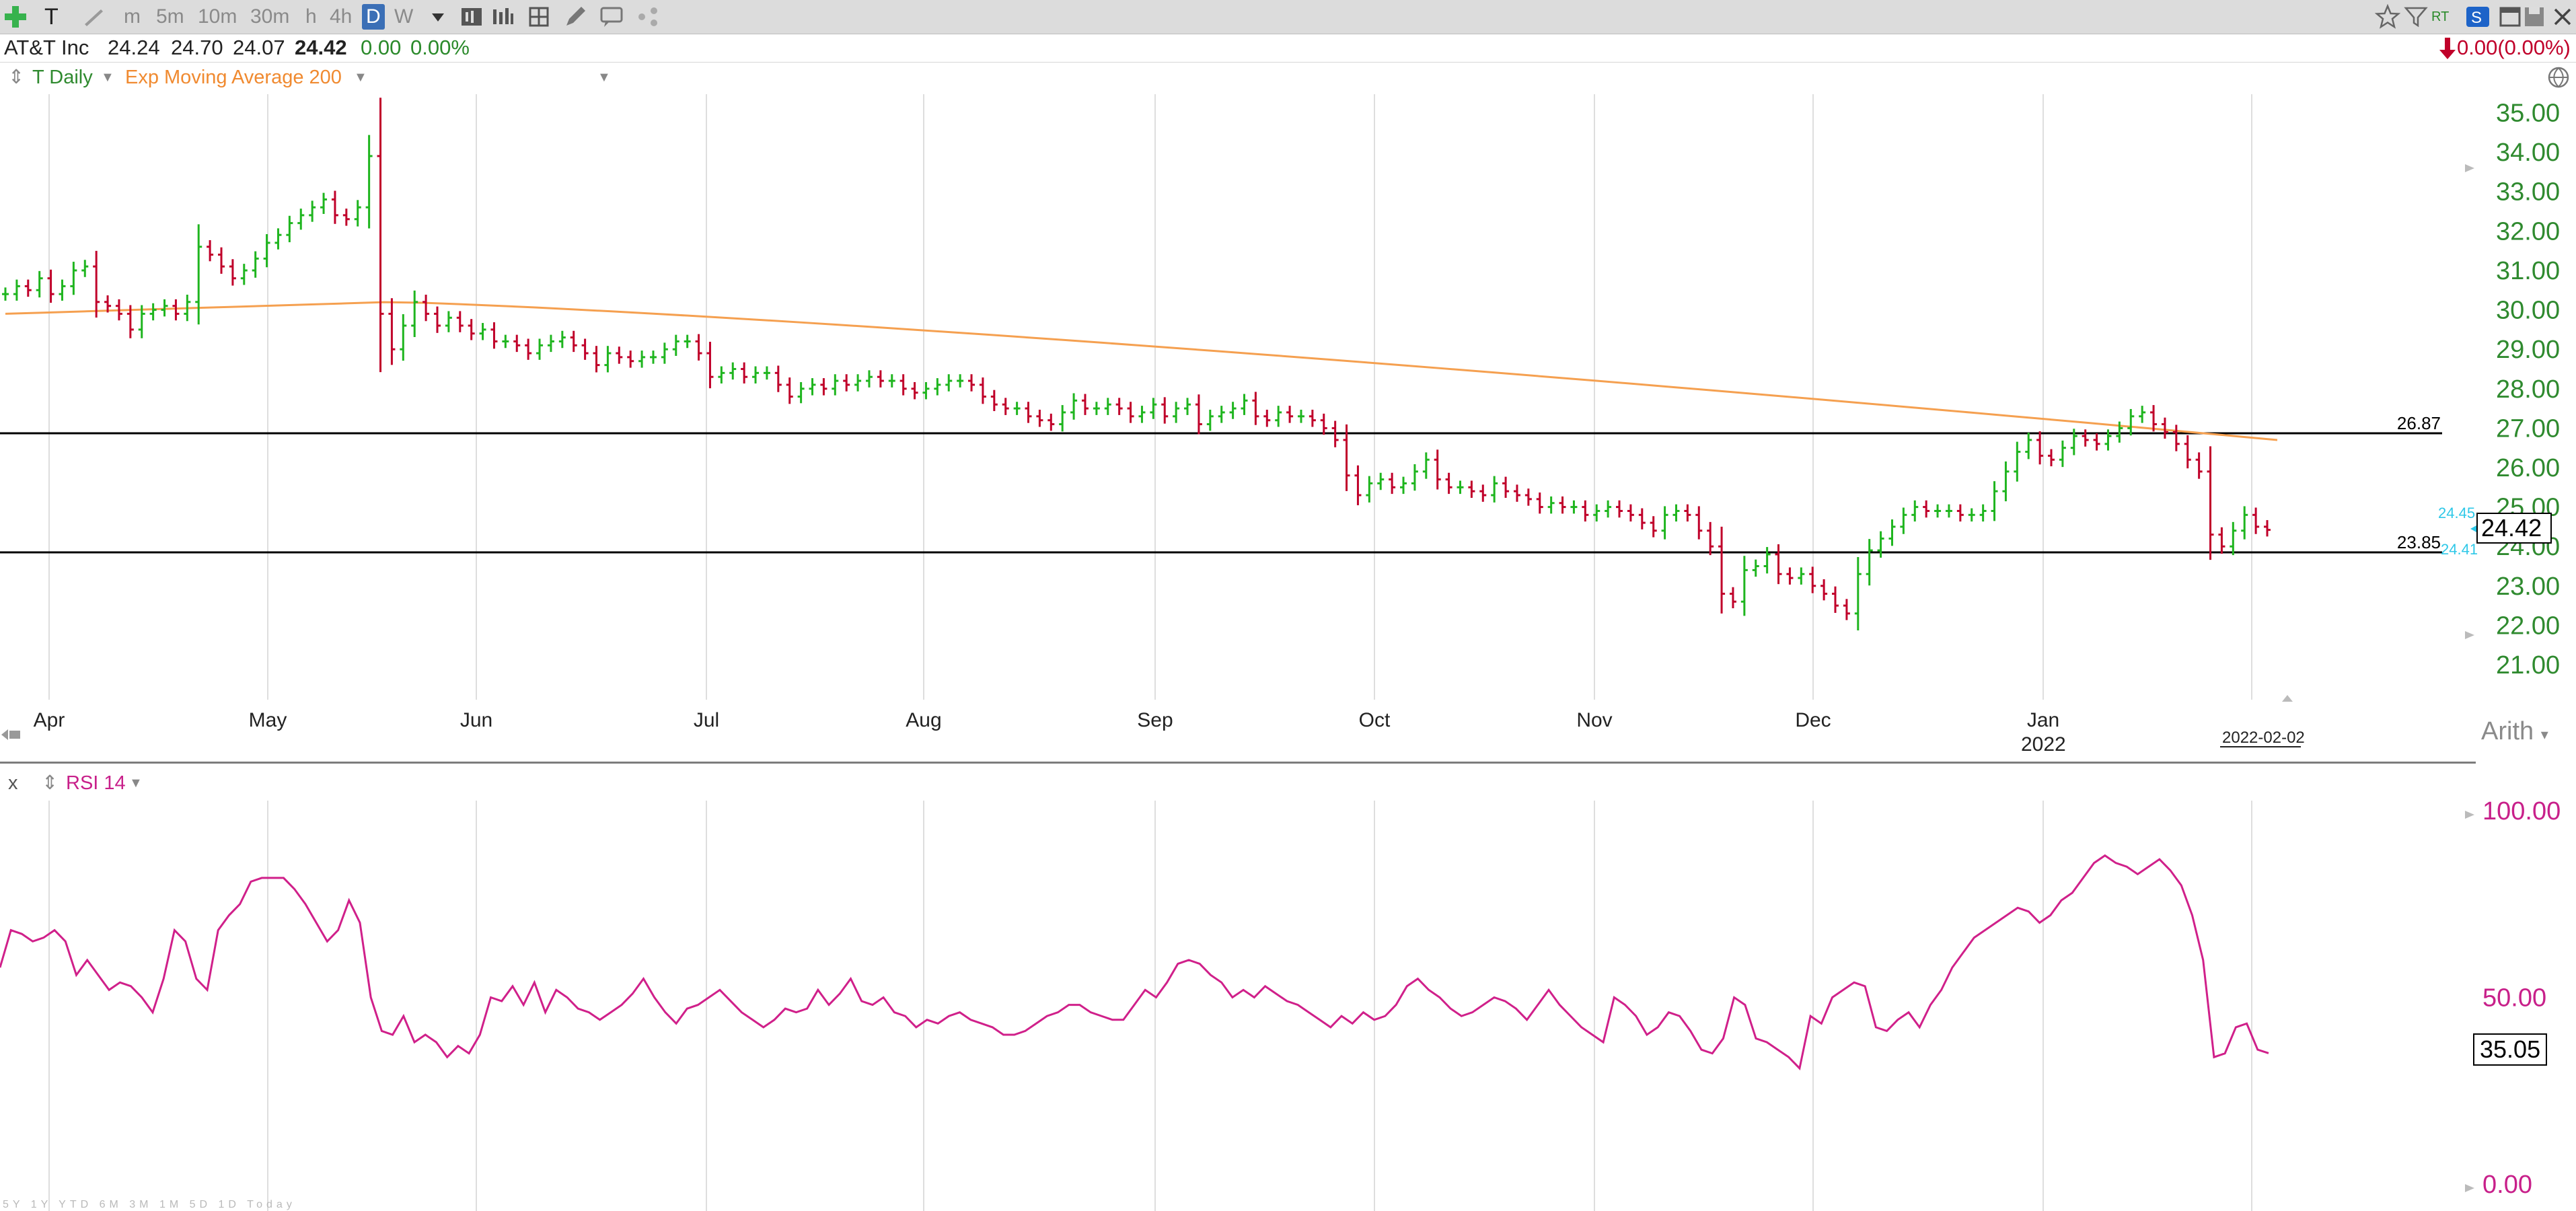  I want to click on bars-icon, so click(502, 17).